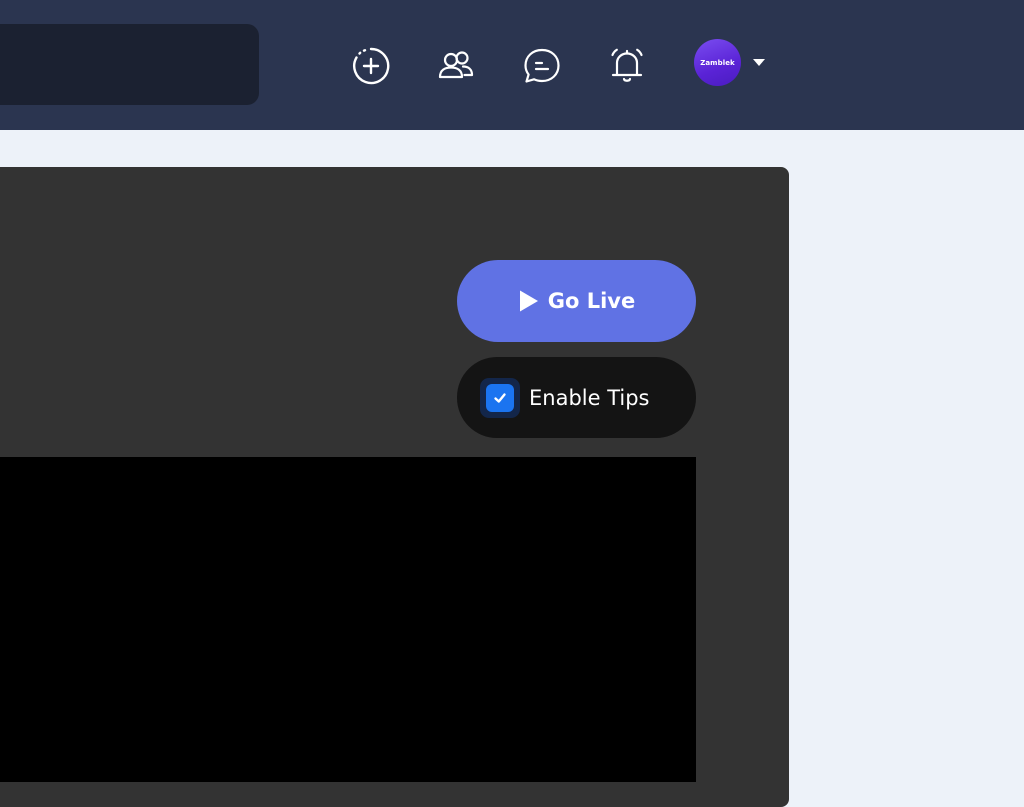 The image size is (1024, 807). Describe the element at coordinates (528, 301) in the screenshot. I see `play-icon` at that location.